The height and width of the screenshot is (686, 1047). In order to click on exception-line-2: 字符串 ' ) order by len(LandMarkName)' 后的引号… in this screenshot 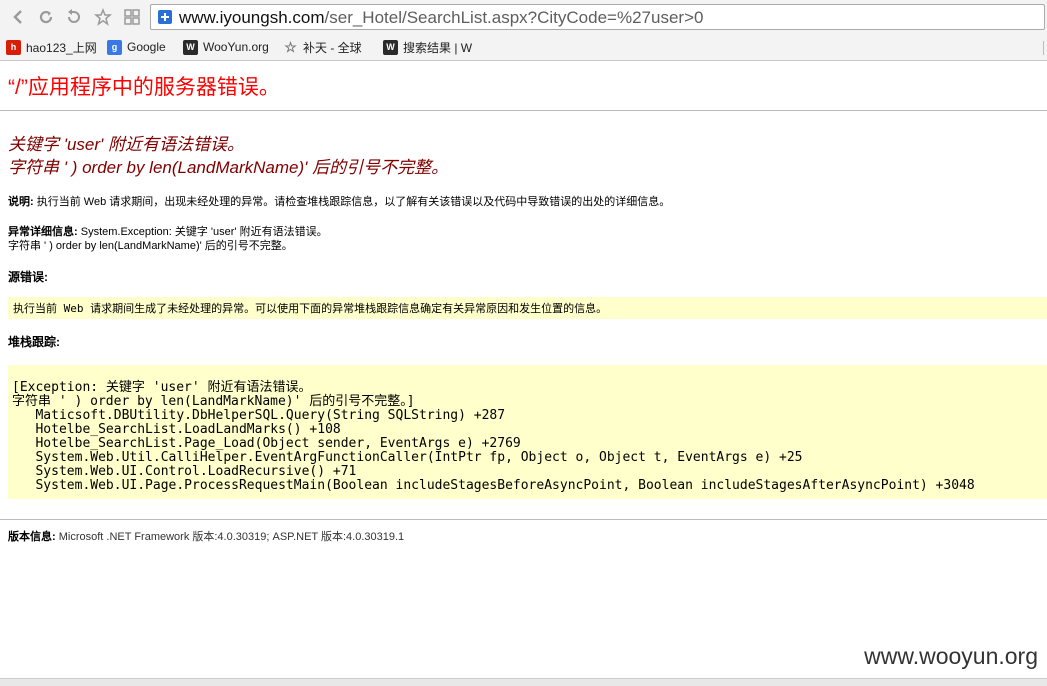, I will do `click(150, 246)`.